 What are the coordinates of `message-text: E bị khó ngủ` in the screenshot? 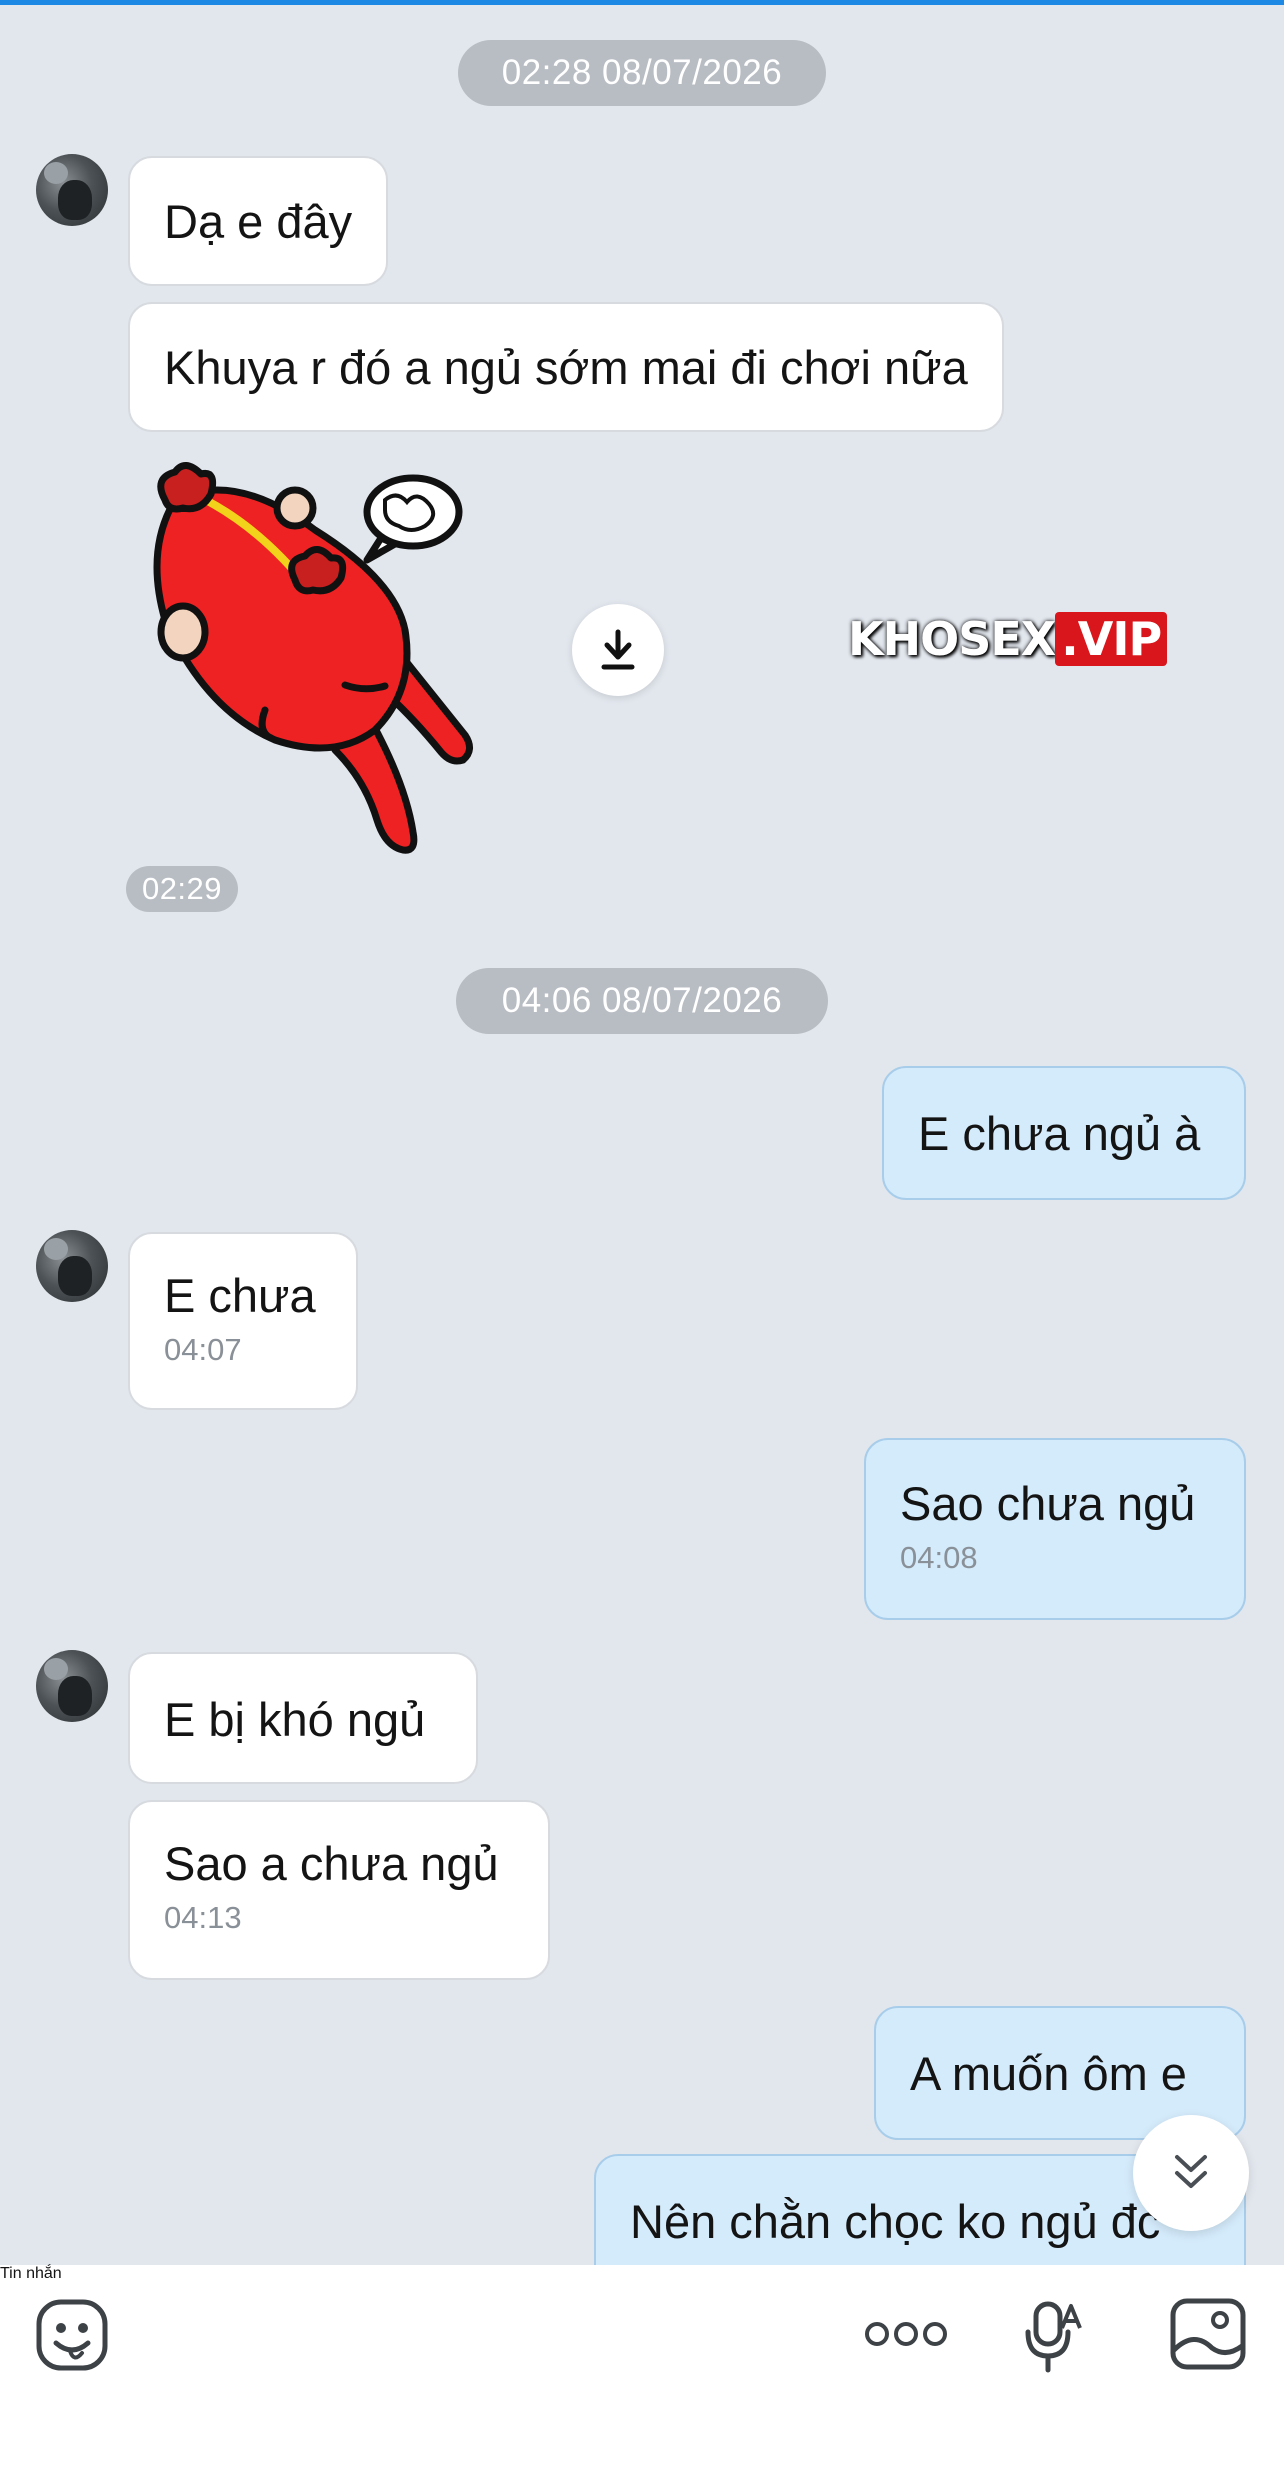 It's located at (295, 1719).